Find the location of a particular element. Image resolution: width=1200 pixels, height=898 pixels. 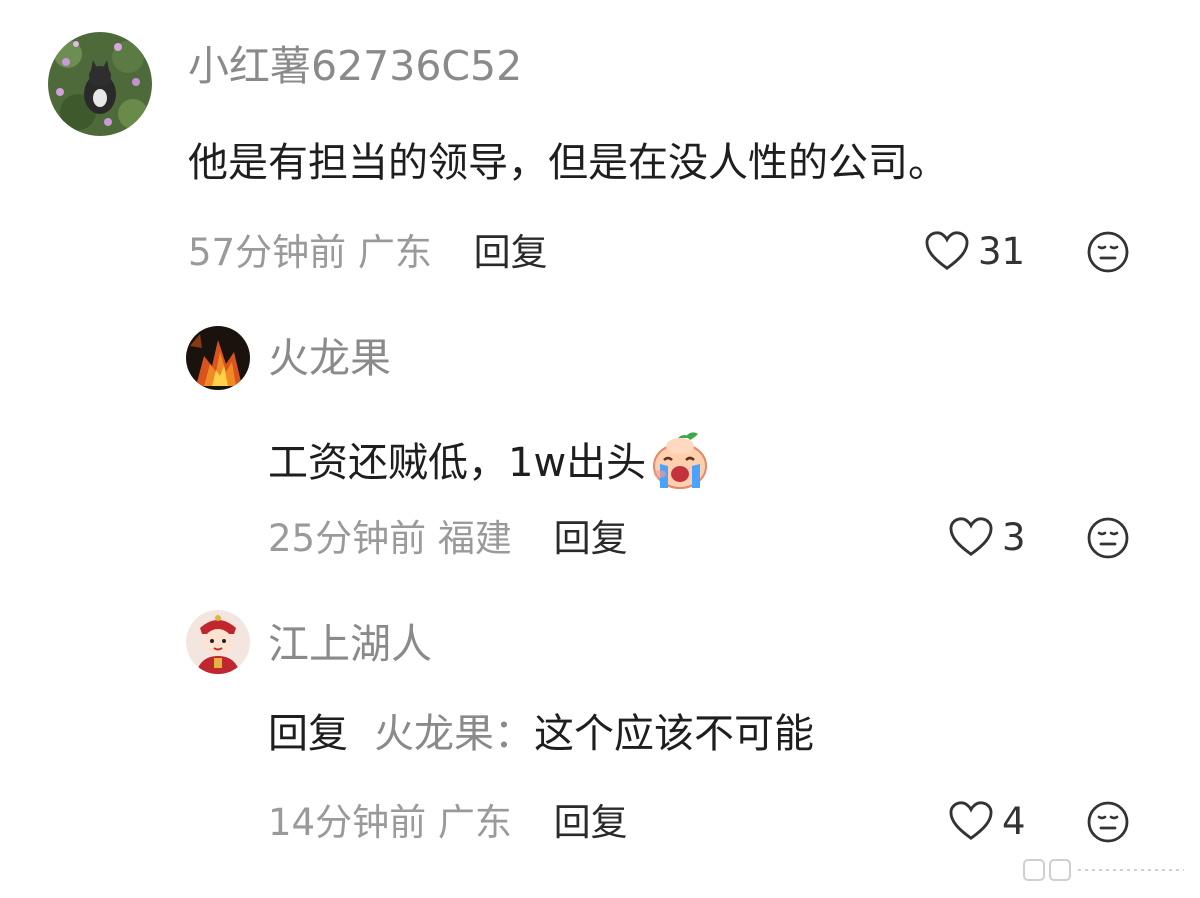

watermark-logo is located at coordinates (1105, 872).